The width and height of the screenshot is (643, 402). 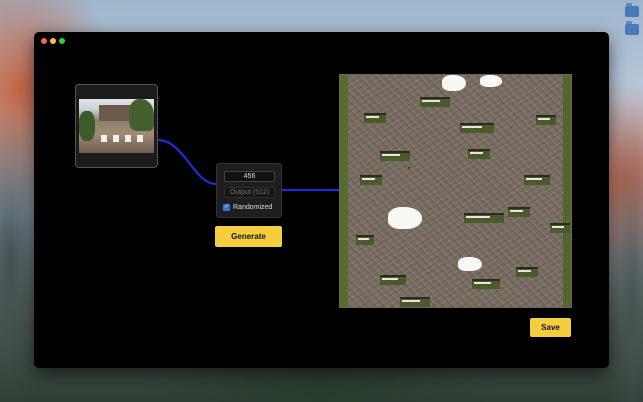 I want to click on generator-node: ✓ Randomized, so click(x=249, y=190).